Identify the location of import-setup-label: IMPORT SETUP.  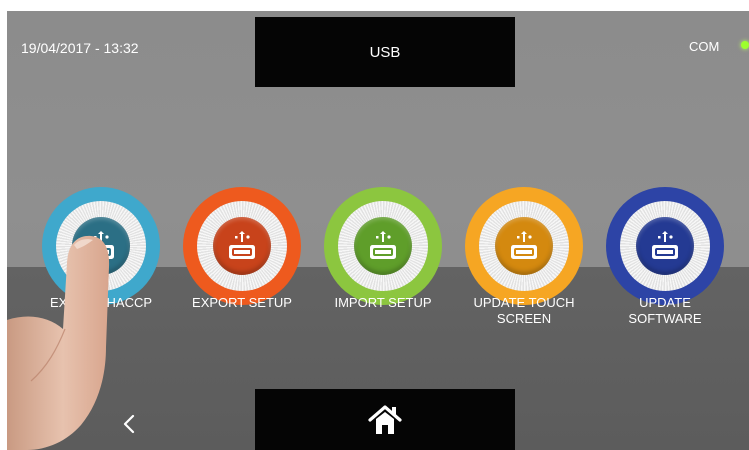
(383, 303).